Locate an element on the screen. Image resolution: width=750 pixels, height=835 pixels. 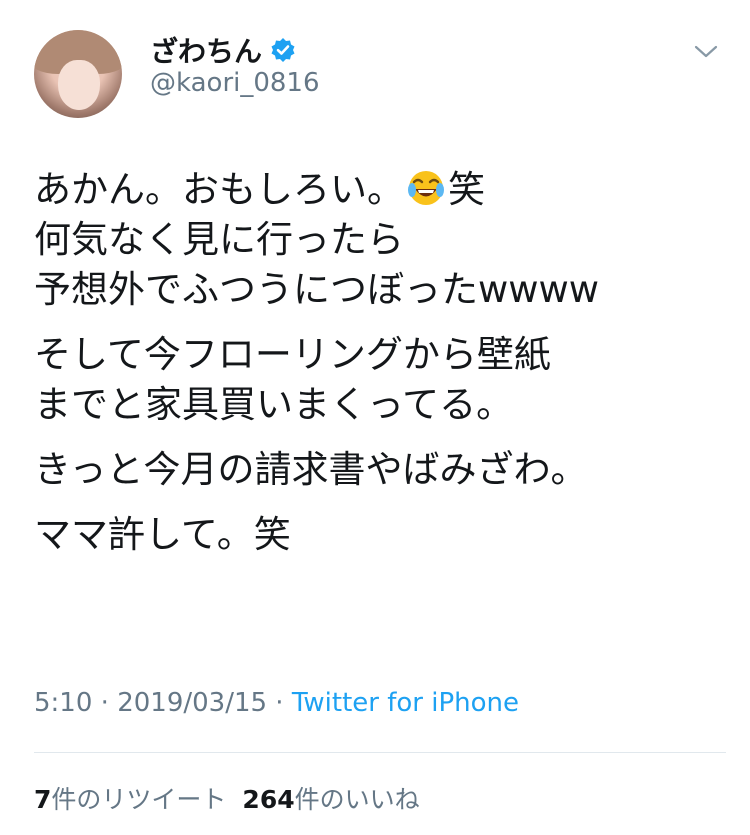
retweets-count: 7 is located at coordinates (43, 799).